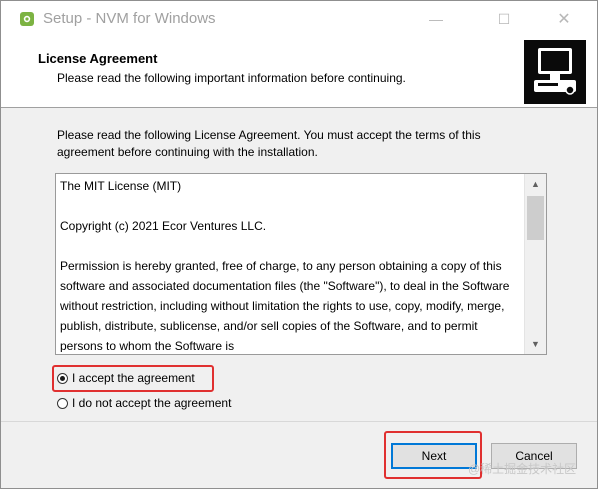  Describe the element at coordinates (535, 184) in the screenshot. I see `scroll-up-icon: ▲` at that location.